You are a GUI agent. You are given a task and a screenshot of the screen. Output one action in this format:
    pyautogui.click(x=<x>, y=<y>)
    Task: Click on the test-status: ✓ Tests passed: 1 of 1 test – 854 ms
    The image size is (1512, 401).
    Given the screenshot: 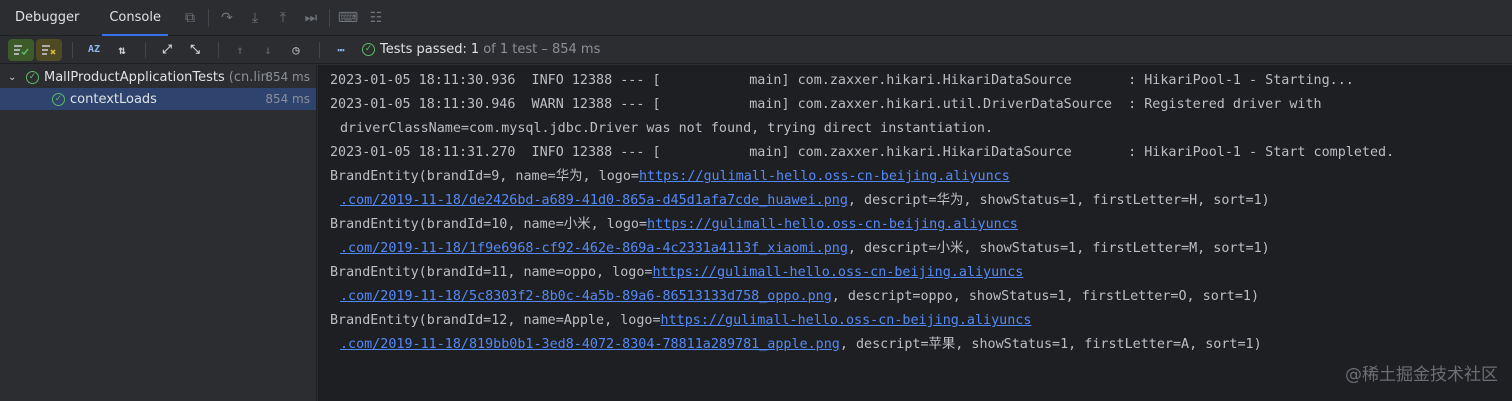 What is the action you would take?
    pyautogui.click(x=481, y=49)
    